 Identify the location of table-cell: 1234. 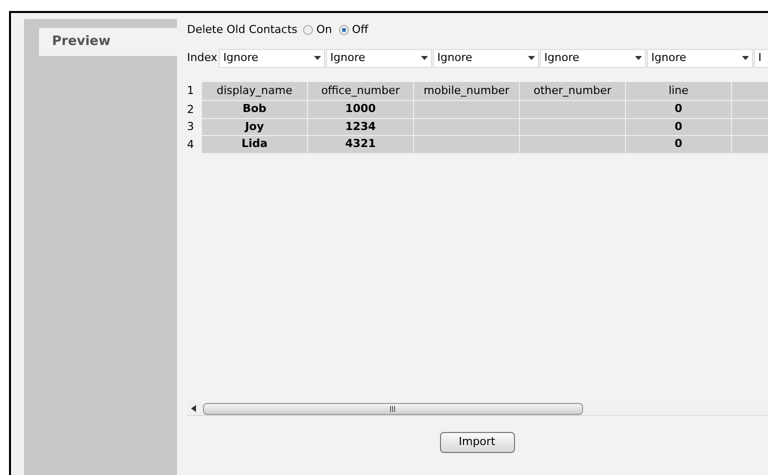
(361, 127).